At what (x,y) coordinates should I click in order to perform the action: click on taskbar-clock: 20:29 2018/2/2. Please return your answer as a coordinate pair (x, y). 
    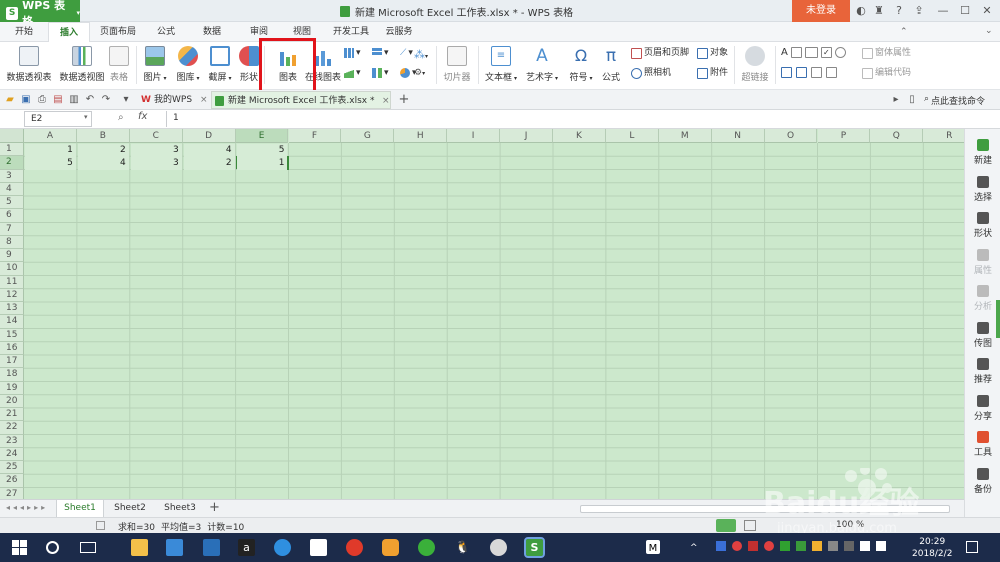
    Looking at the image, I should click on (932, 548).